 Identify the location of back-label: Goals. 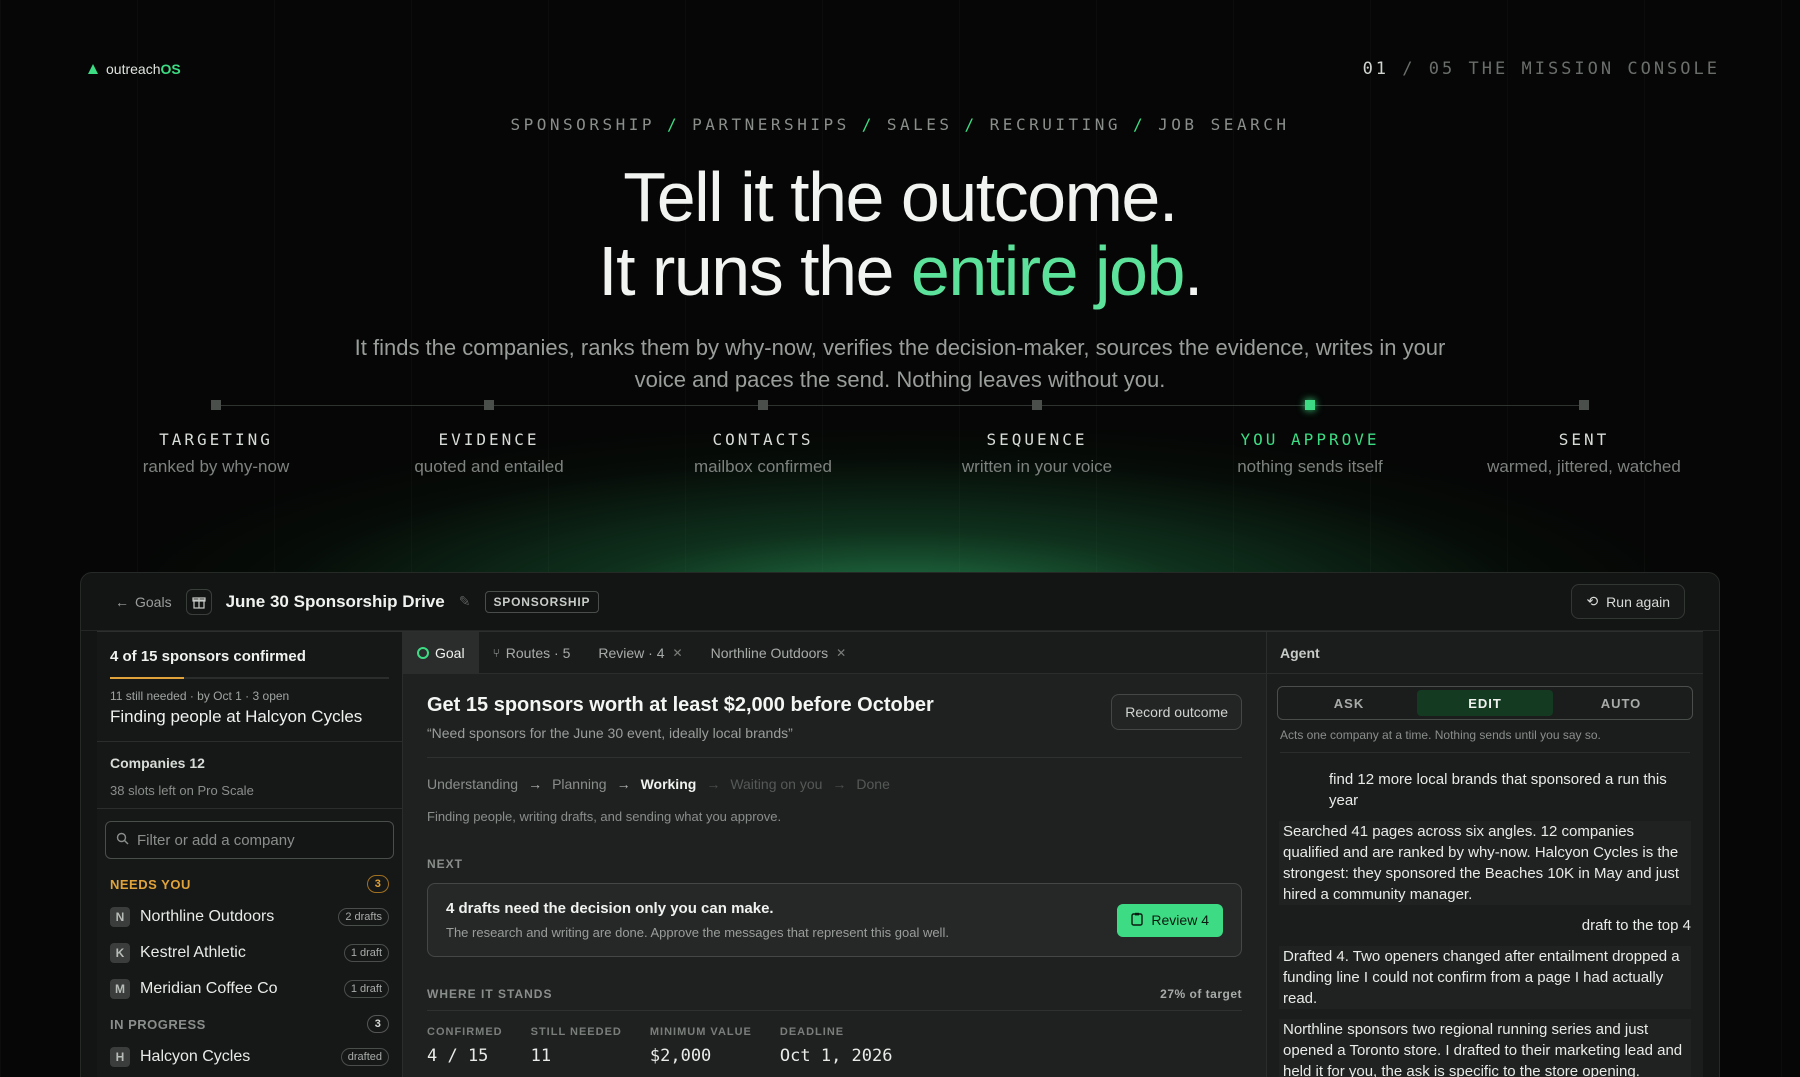
(153, 601).